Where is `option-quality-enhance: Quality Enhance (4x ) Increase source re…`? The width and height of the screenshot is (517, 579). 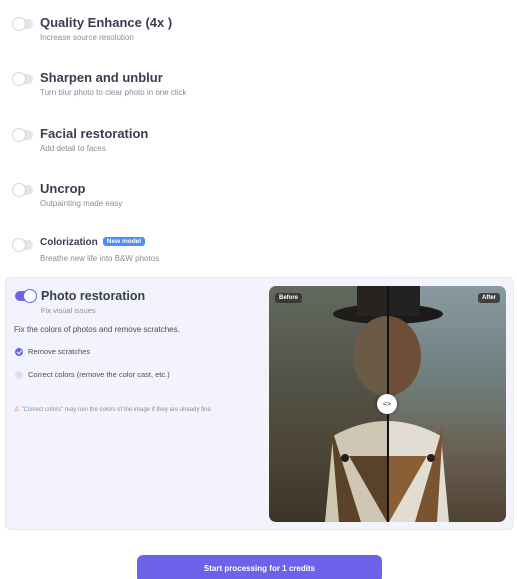 option-quality-enhance: Quality Enhance (4x ) Increase source re… is located at coordinates (258, 39).